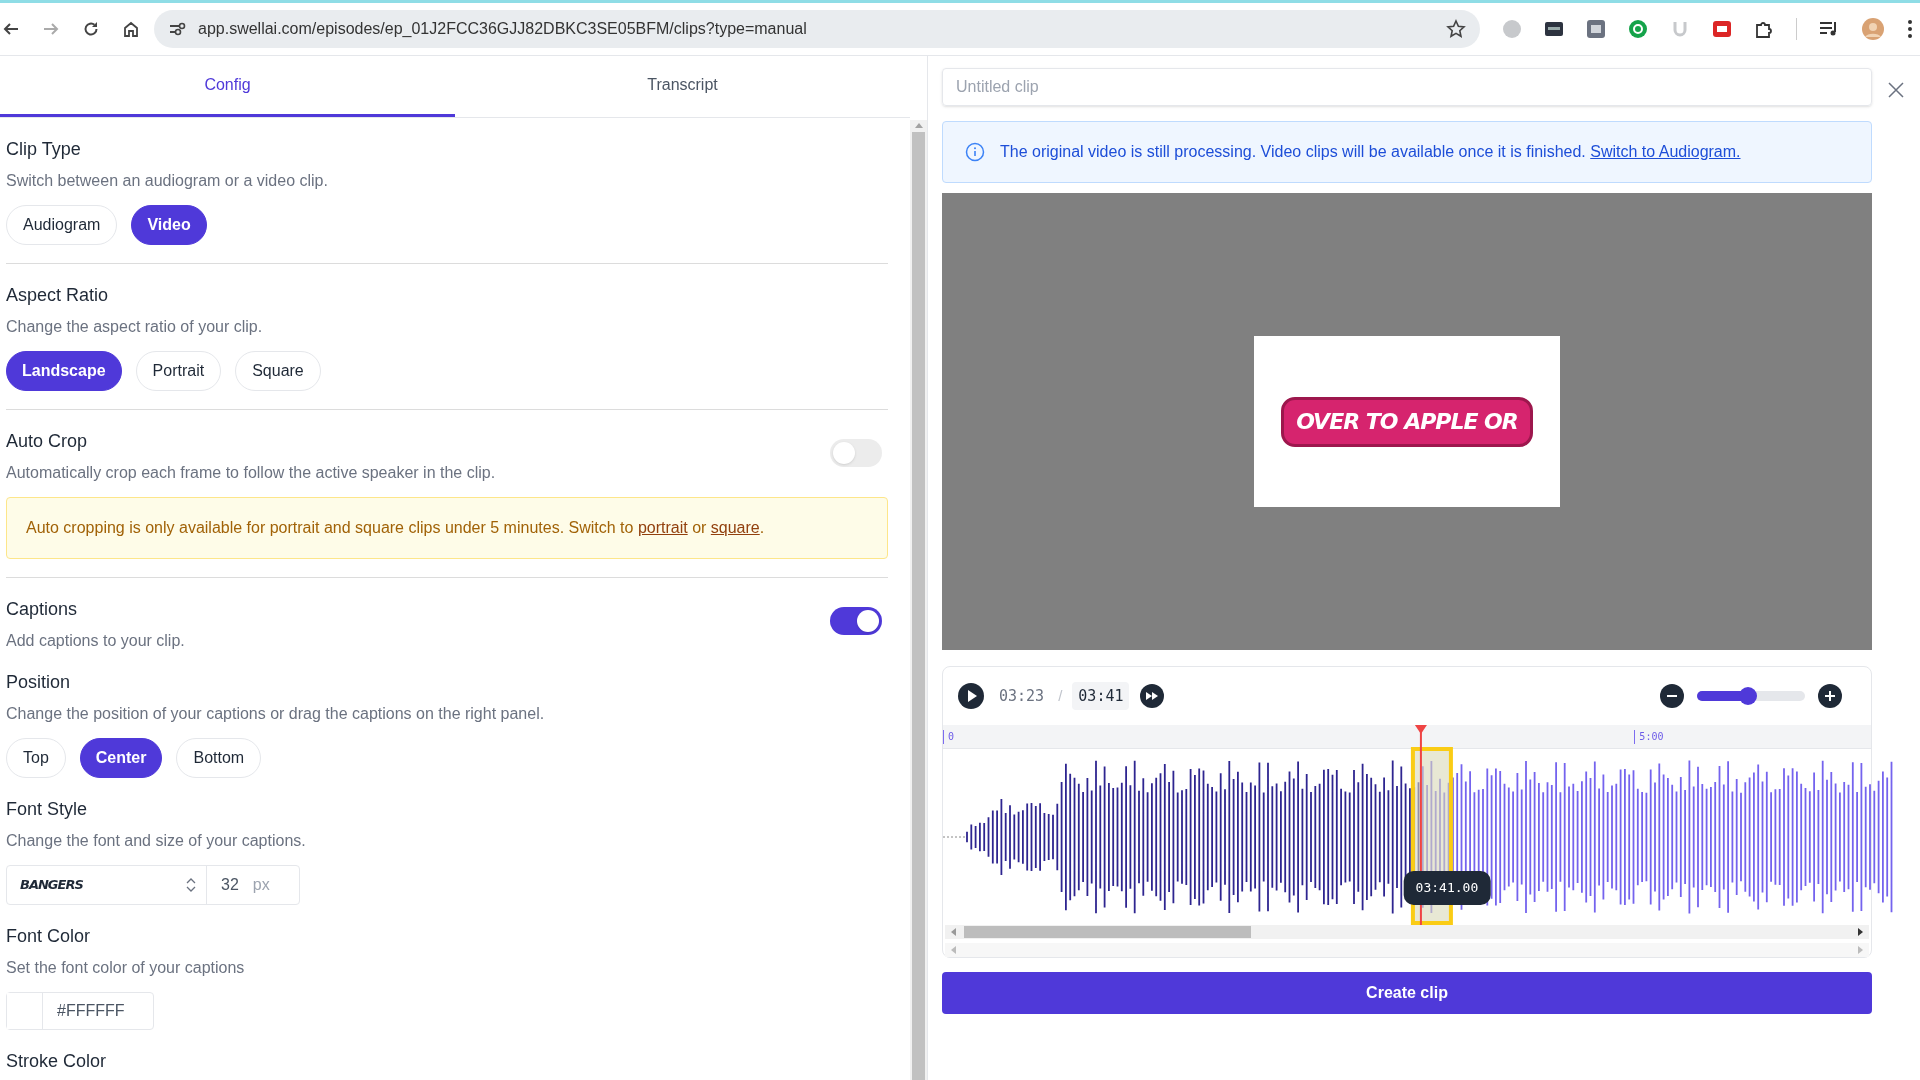 The height and width of the screenshot is (1080, 1920). What do you see at coordinates (1447, 888) in the screenshot?
I see `time-tooltip: 03:41.00` at bounding box center [1447, 888].